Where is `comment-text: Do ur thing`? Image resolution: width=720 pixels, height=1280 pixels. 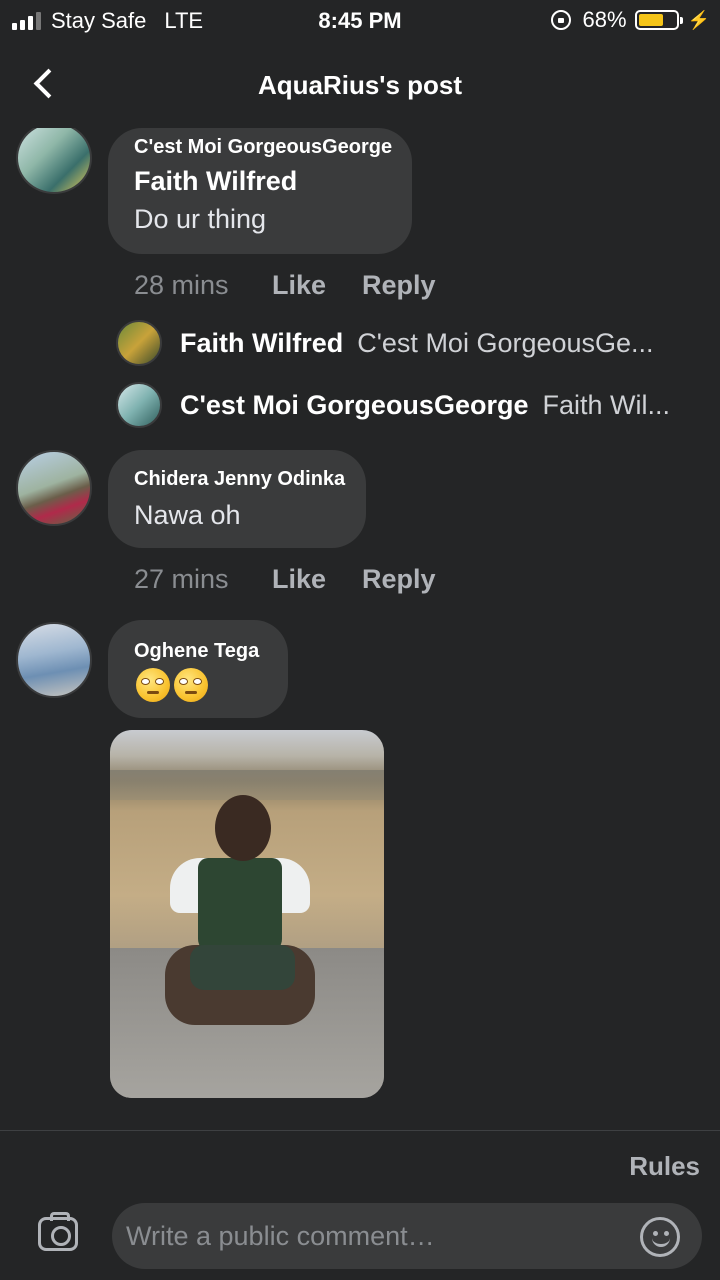 comment-text: Do ur thing is located at coordinates (200, 219).